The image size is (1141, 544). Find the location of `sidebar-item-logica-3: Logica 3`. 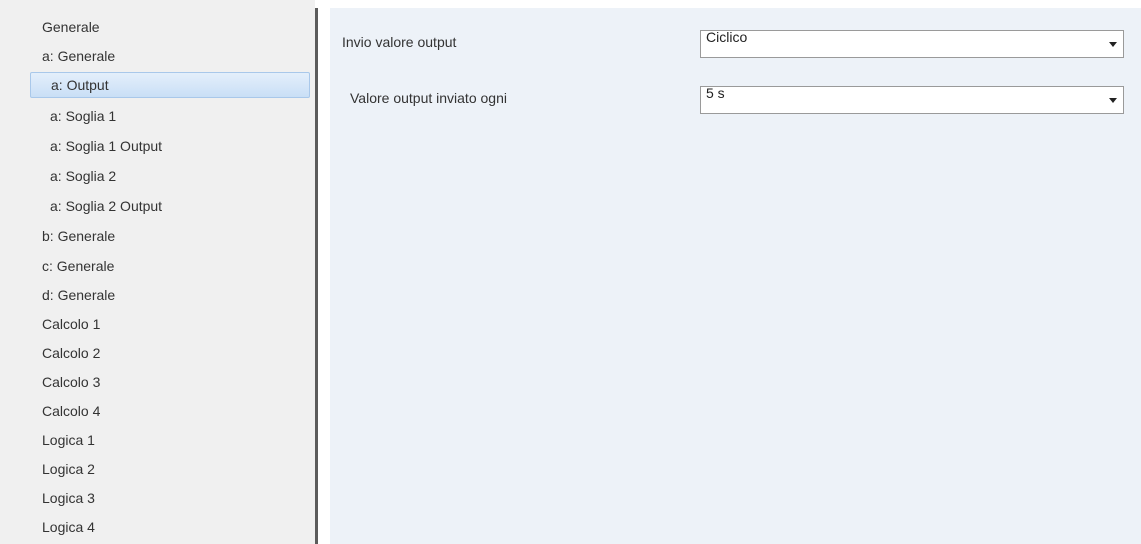

sidebar-item-logica-3: Logica 3 is located at coordinates (170, 498).